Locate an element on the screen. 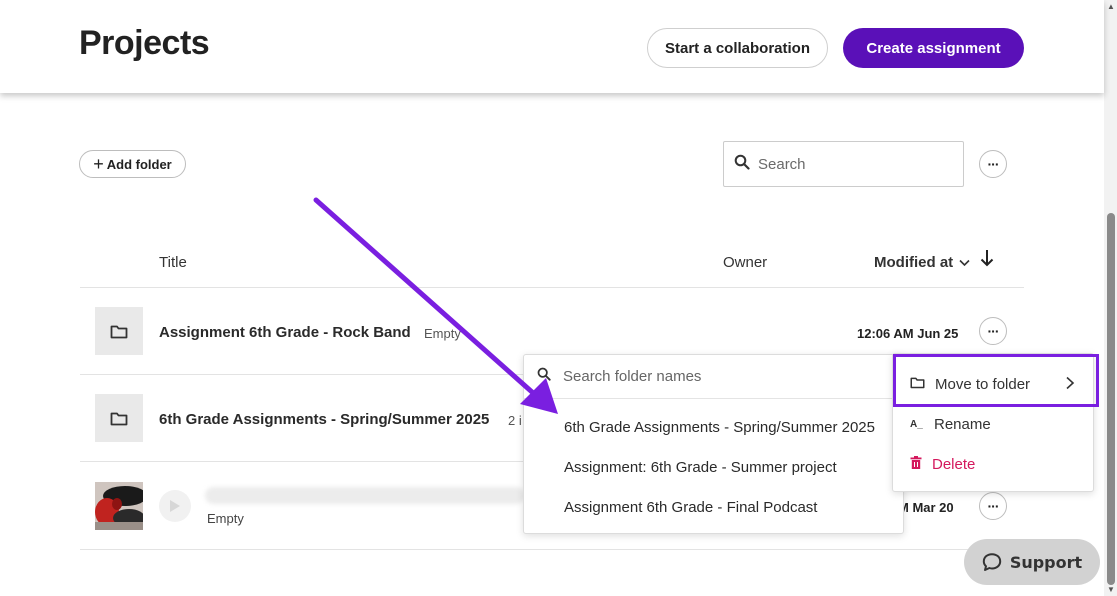 The image size is (1117, 596). chat-bubble-icon is located at coordinates (992, 562).